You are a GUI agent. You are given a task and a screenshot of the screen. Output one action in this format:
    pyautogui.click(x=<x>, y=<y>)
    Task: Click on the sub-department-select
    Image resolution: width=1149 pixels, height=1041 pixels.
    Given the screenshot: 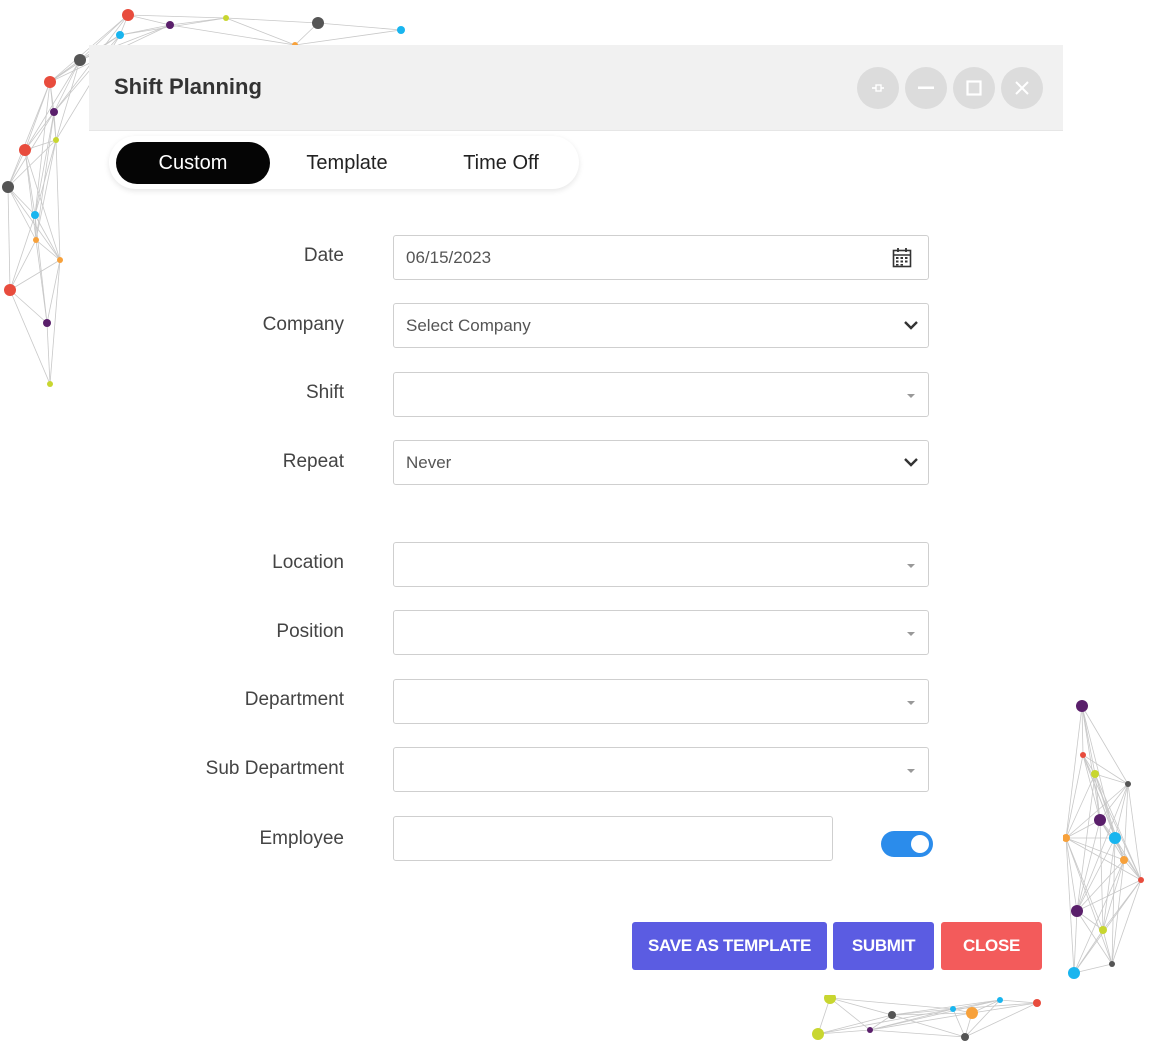 What is the action you would take?
    pyautogui.click(x=661, y=769)
    